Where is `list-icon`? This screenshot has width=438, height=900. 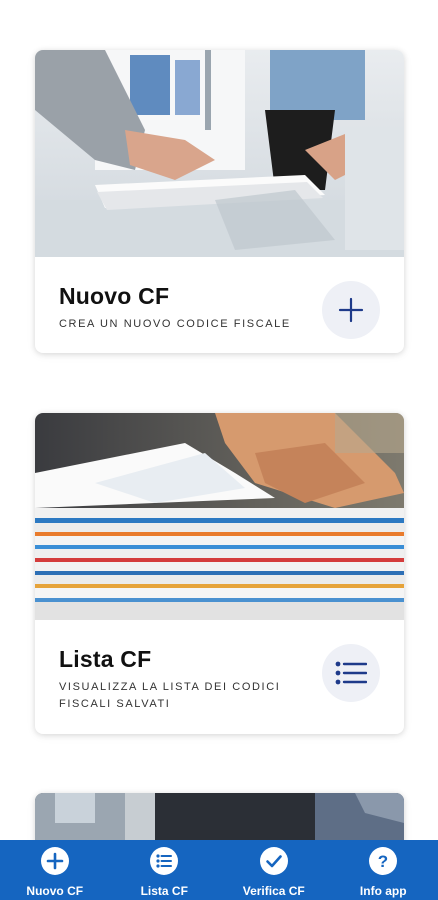 list-icon is located at coordinates (351, 673).